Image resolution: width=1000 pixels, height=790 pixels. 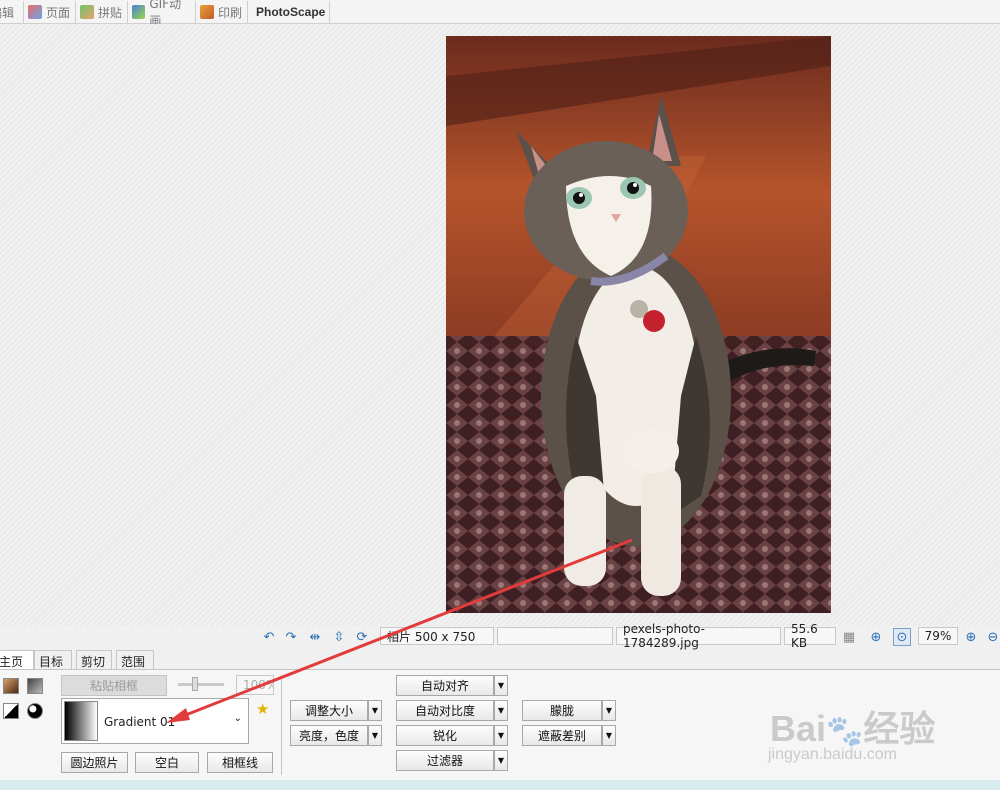 I want to click on resize-button: 调整大小, so click(x=329, y=710).